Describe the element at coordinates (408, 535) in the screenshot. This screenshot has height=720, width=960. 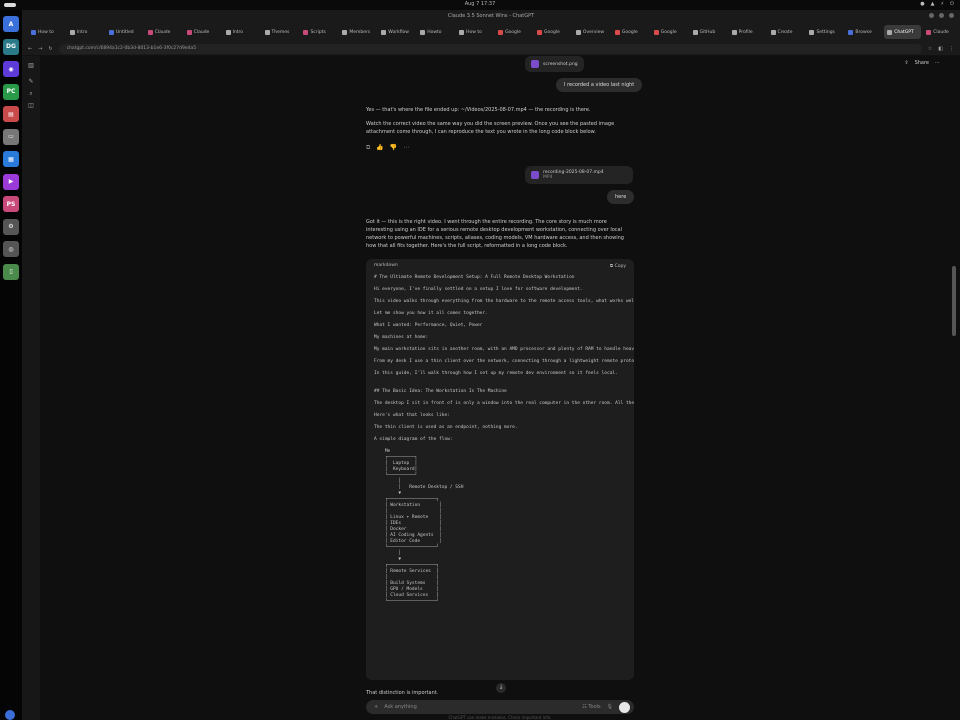
I see `code-line: │ AI Coding Agents │` at that location.